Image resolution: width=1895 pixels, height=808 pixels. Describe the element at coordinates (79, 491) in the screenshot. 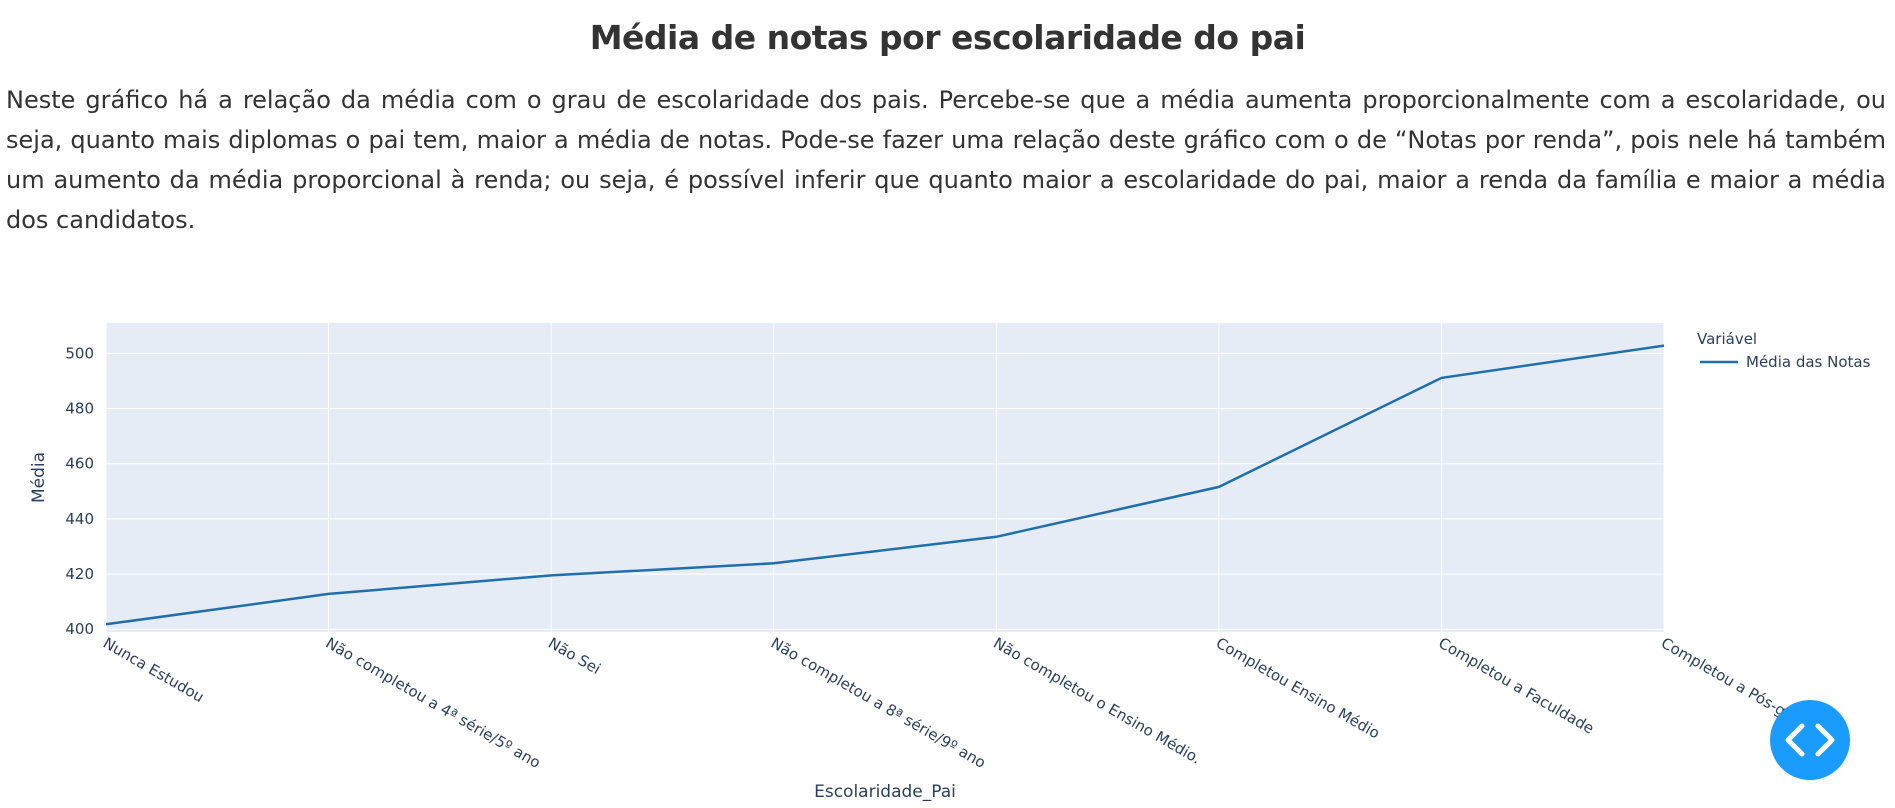

I see `y-tick-labels: 400 420 440 460 480 500` at that location.